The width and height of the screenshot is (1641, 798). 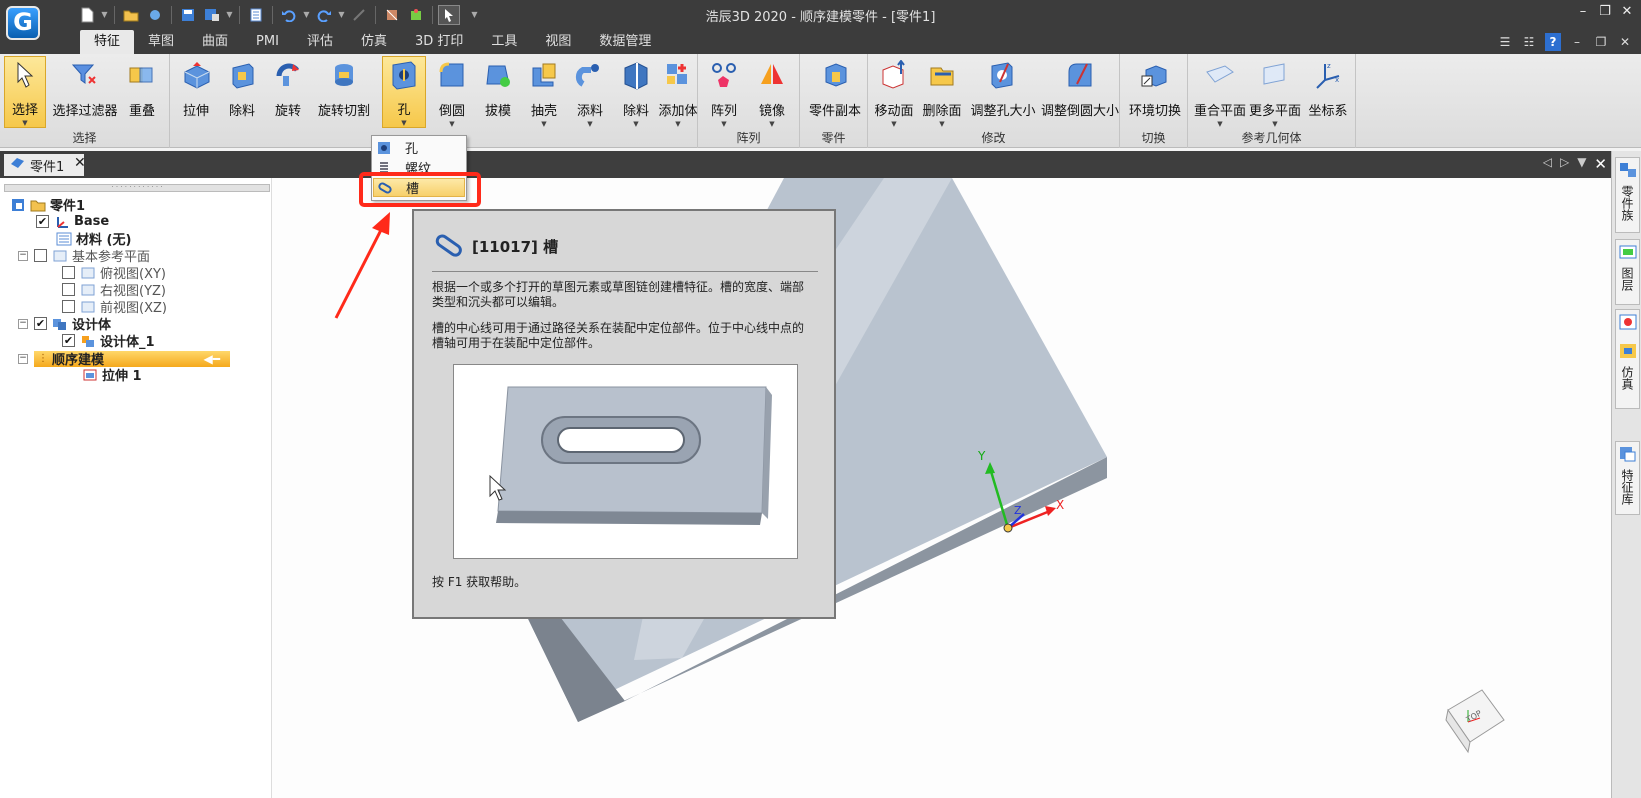 I want to click on highlight-annotation-box, so click(x=420, y=189).